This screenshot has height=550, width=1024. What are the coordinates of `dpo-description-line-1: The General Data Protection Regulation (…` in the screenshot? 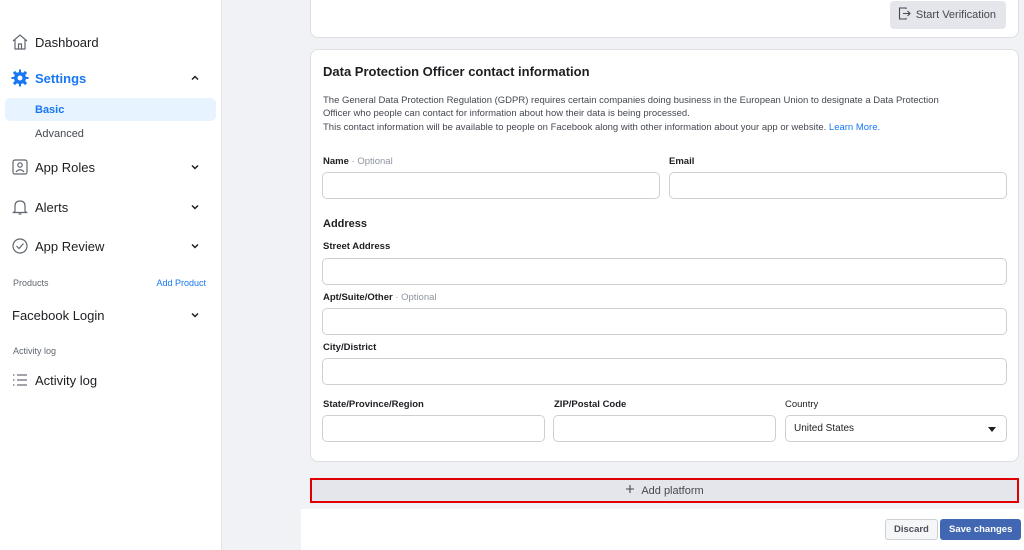 It's located at (631, 100).